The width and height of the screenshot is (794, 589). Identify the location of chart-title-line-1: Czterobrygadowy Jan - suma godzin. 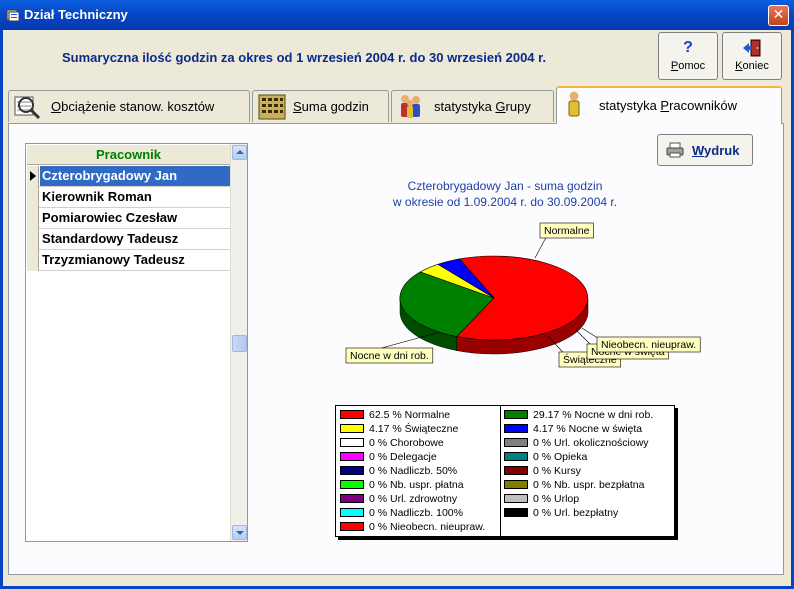
(505, 186).